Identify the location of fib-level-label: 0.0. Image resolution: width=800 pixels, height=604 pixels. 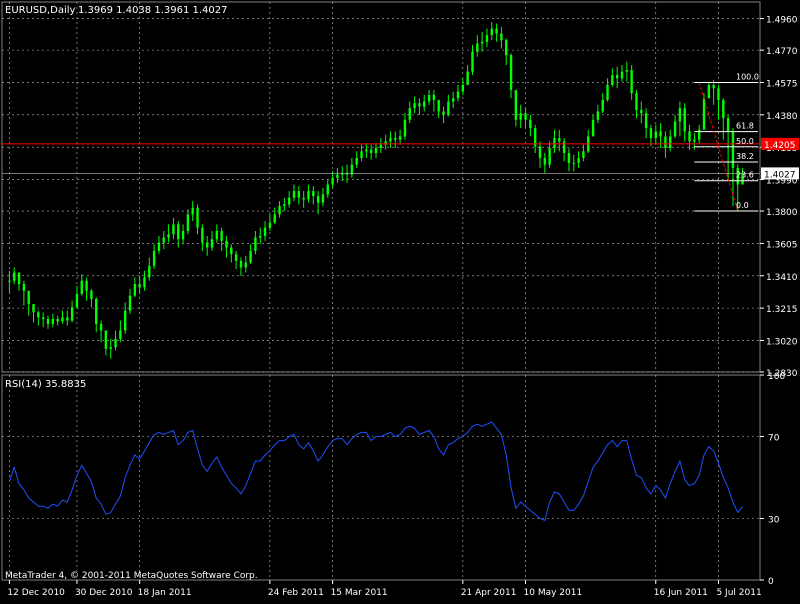
(742, 205).